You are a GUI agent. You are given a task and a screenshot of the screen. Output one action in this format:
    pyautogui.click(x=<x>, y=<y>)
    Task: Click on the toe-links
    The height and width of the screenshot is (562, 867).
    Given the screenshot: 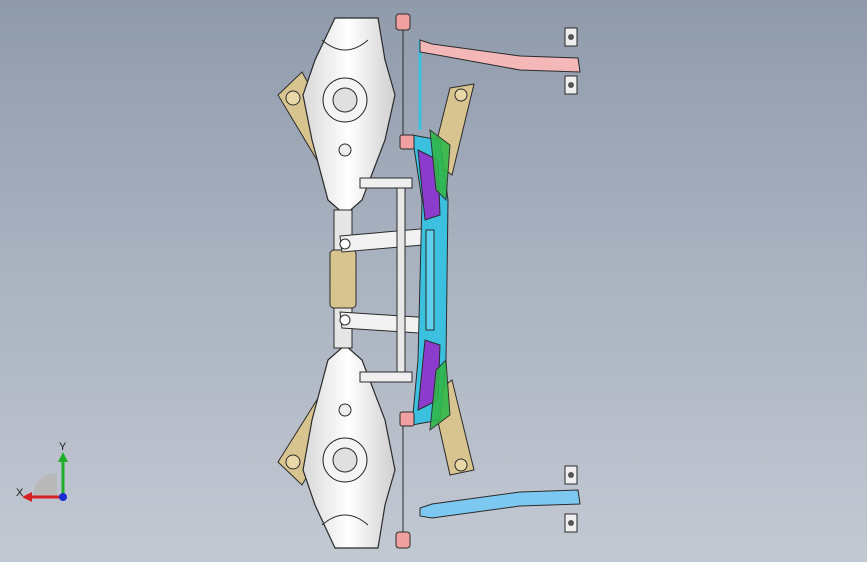 What is the action you would take?
    pyautogui.click(x=386, y=280)
    